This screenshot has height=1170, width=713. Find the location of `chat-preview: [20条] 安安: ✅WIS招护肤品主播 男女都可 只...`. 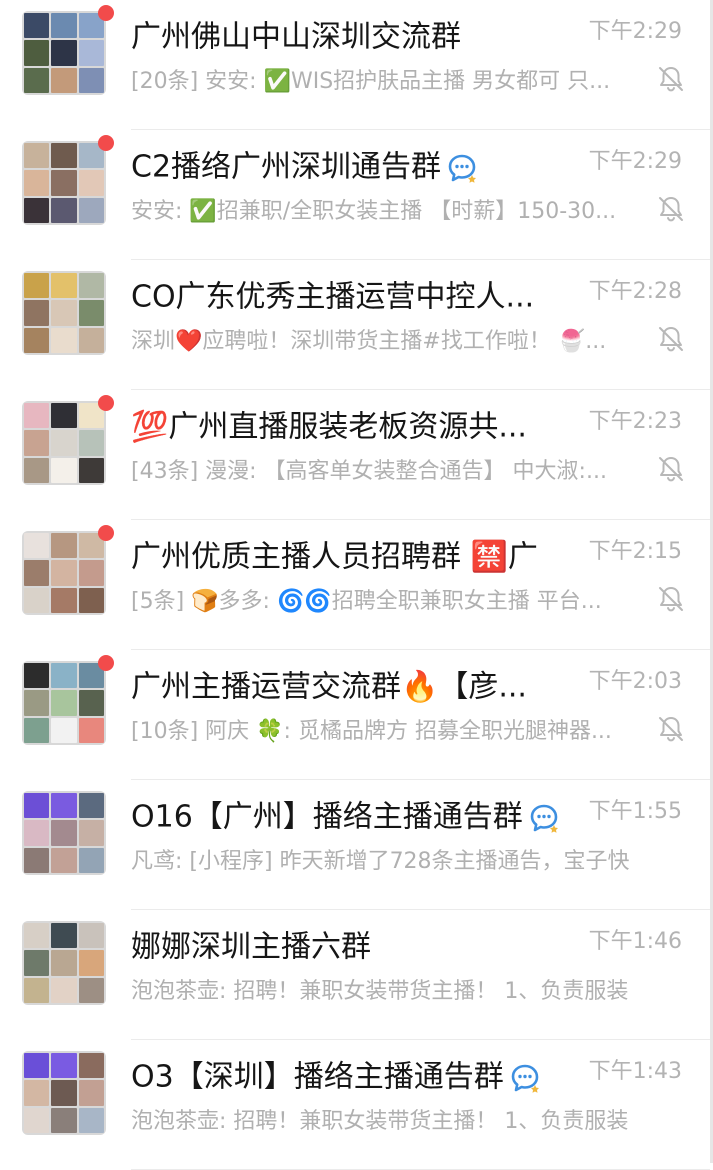

chat-preview: [20条] 安安: ✅WIS招护肤品主播 男女都可 只... is located at coordinates (371, 81).